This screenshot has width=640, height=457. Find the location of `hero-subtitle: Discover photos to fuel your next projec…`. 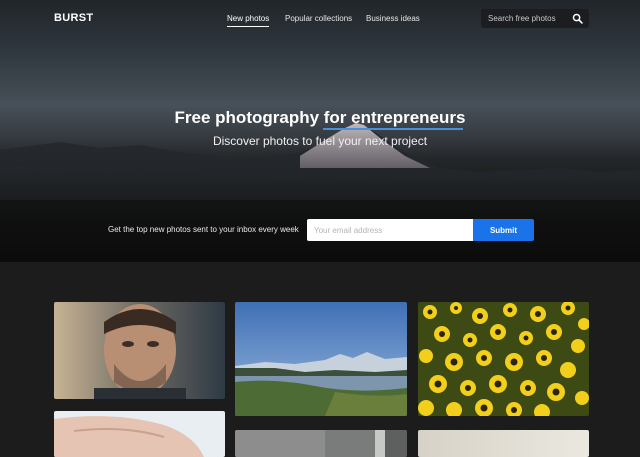

hero-subtitle: Discover photos to fuel your next projec… is located at coordinates (320, 141).